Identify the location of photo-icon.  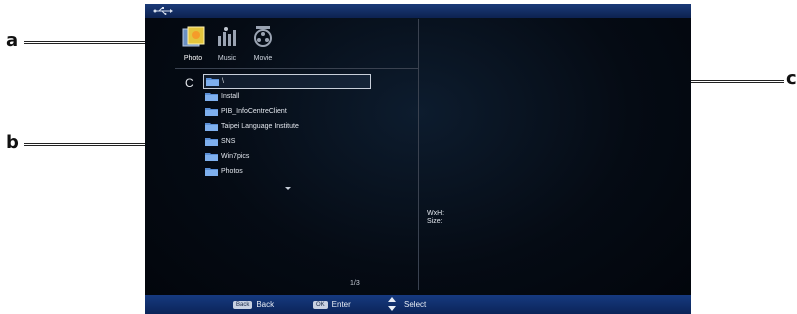
(193, 36).